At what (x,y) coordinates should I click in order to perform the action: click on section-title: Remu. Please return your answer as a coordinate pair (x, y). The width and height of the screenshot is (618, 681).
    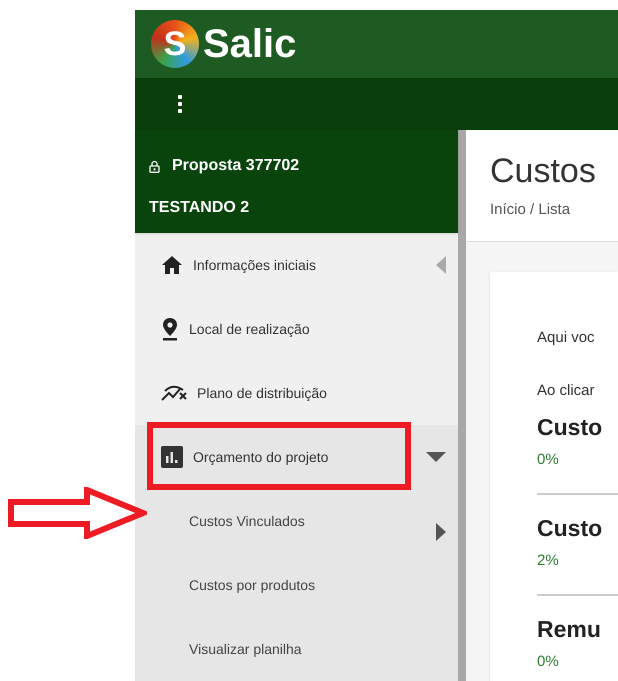
    Looking at the image, I should click on (569, 629).